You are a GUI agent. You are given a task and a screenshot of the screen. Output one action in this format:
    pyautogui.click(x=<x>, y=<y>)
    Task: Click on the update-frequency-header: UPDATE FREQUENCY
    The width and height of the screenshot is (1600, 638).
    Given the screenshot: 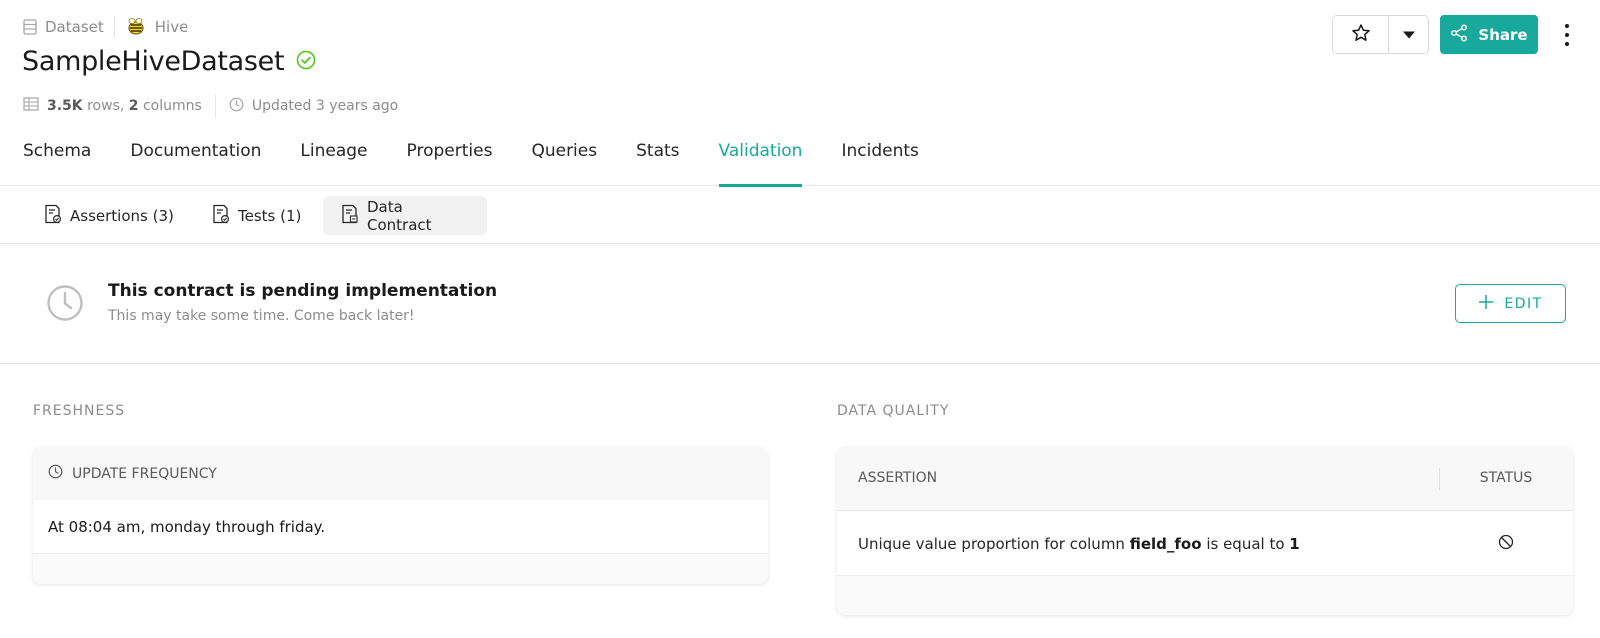 What is the action you would take?
    pyautogui.click(x=400, y=473)
    